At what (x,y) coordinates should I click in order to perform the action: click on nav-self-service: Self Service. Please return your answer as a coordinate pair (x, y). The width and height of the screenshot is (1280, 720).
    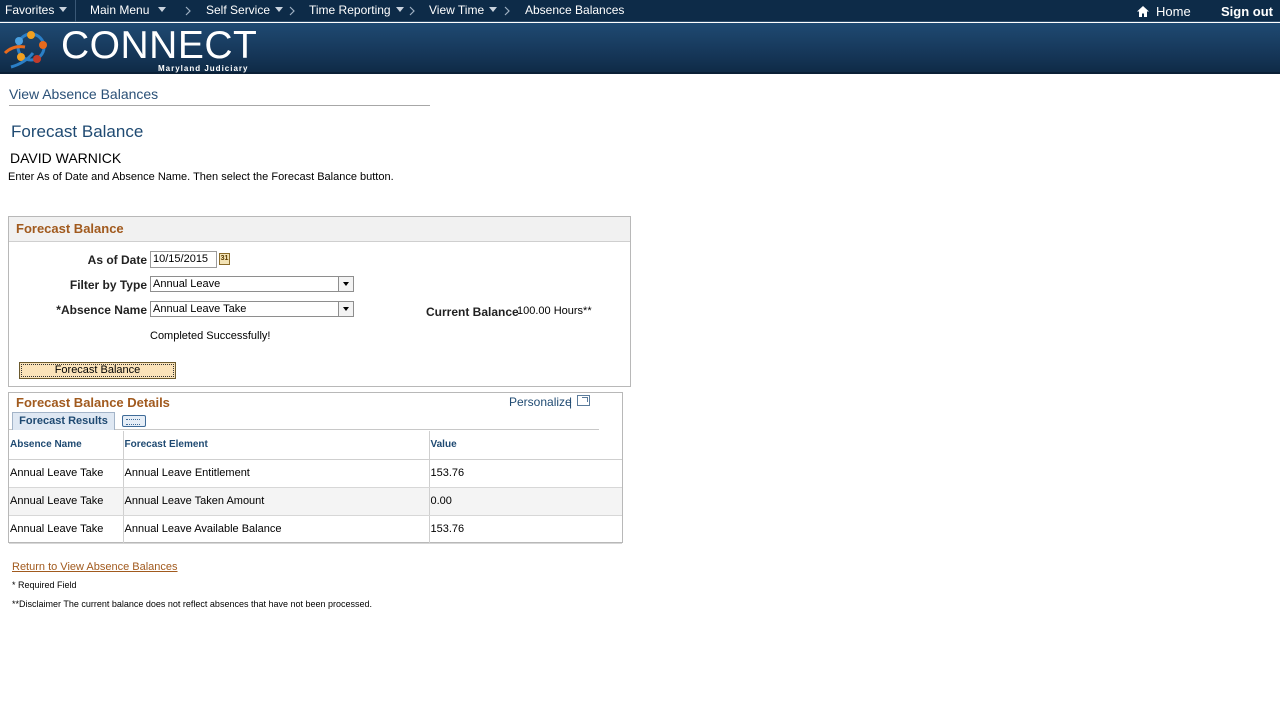
    Looking at the image, I should click on (245, 11).